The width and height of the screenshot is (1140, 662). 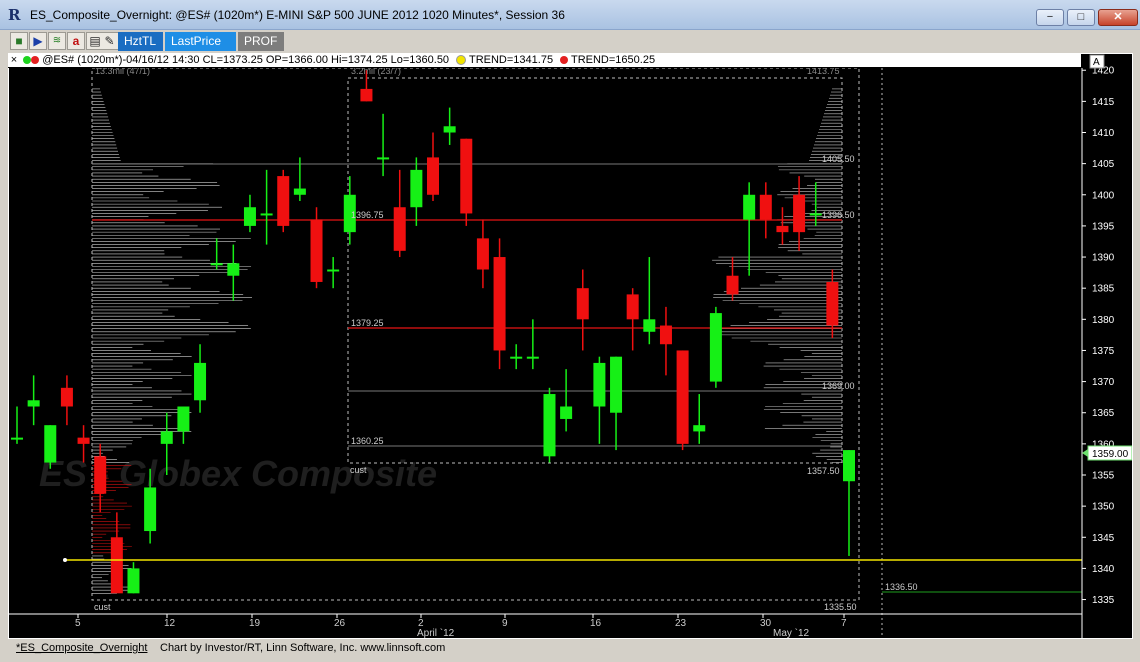 What do you see at coordinates (1103, 476) in the screenshot?
I see `price-tick-label: 1355` at bounding box center [1103, 476].